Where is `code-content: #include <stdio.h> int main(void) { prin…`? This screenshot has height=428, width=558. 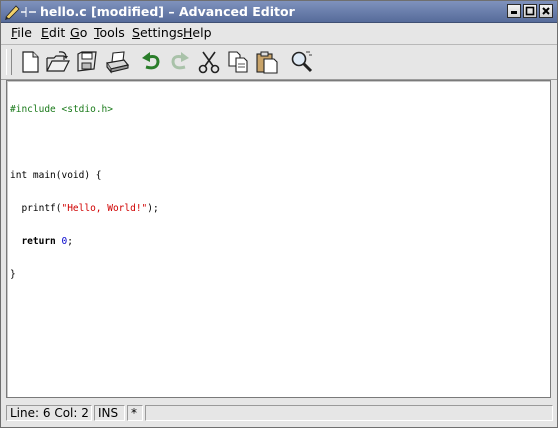 code-content: #include <stdio.h> int main(void) { prin… is located at coordinates (84, 192).